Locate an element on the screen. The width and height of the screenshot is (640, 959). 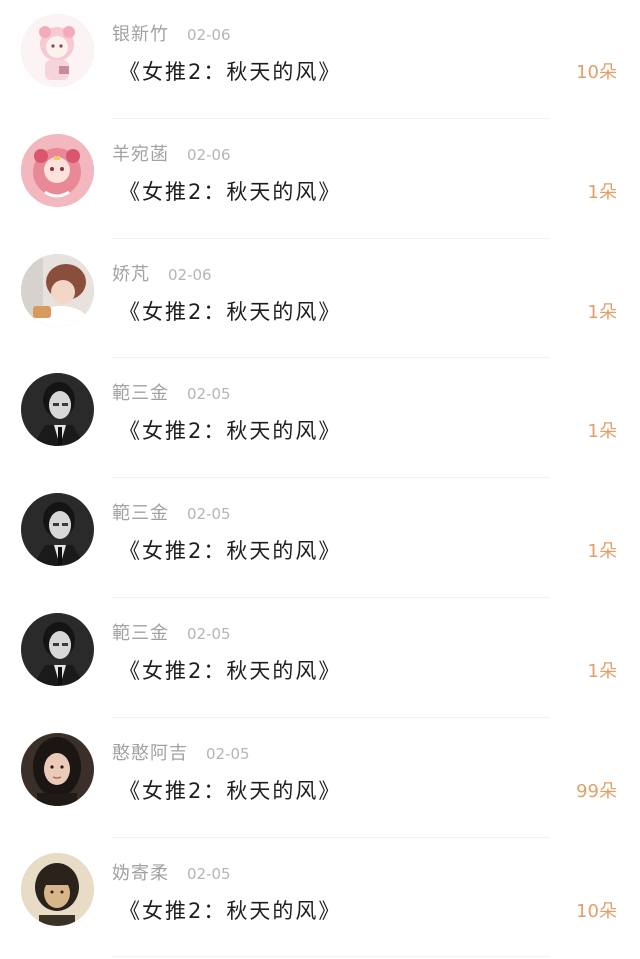
username-text: 娇芃 is located at coordinates (131, 274).